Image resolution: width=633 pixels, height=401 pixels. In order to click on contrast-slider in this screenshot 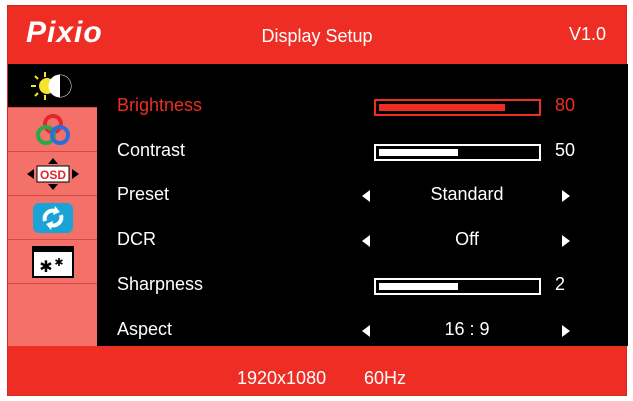, I will do `click(457, 152)`.